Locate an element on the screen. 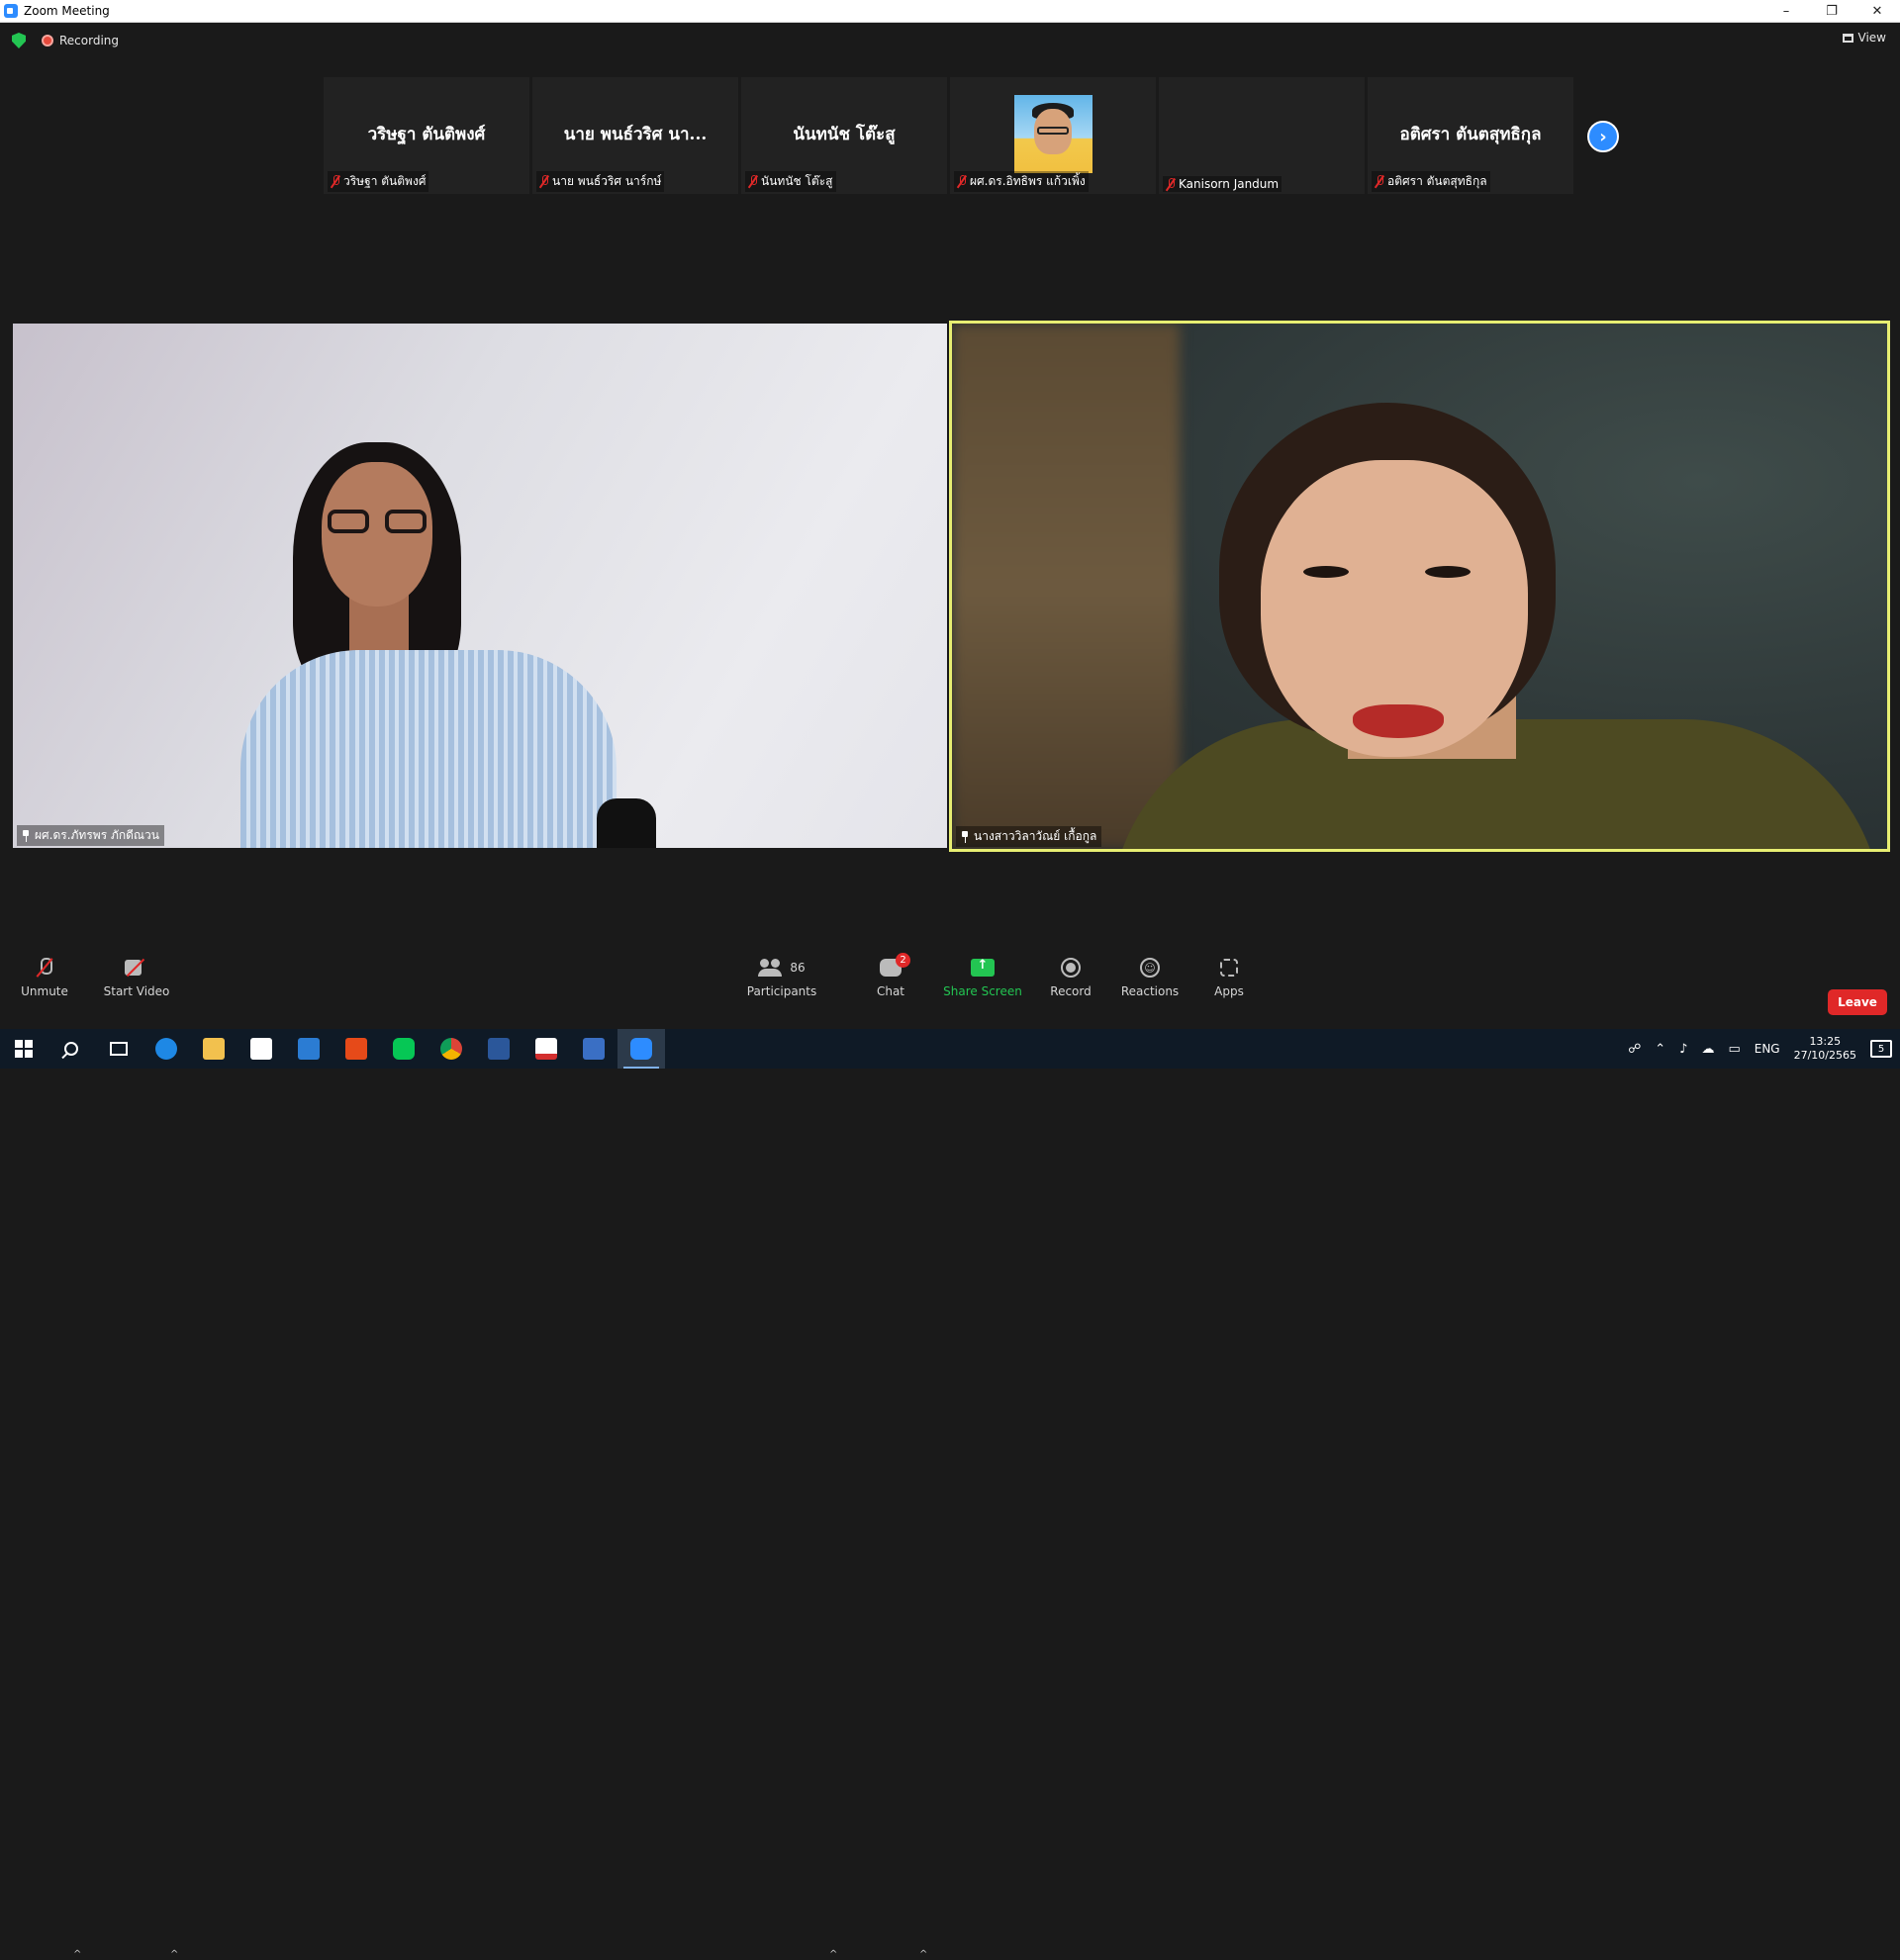  participant-display-name: วริษฐา ตันติพงศ์ is located at coordinates (427, 134).